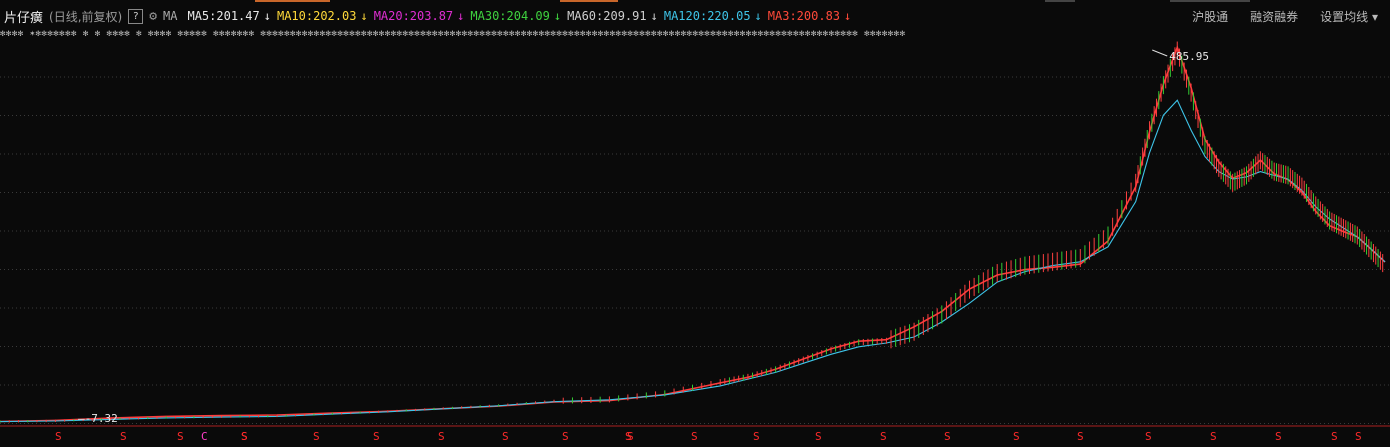 This screenshot has height=447, width=1390. Describe the element at coordinates (204, 436) in the screenshot. I see `c-marker: C` at that location.